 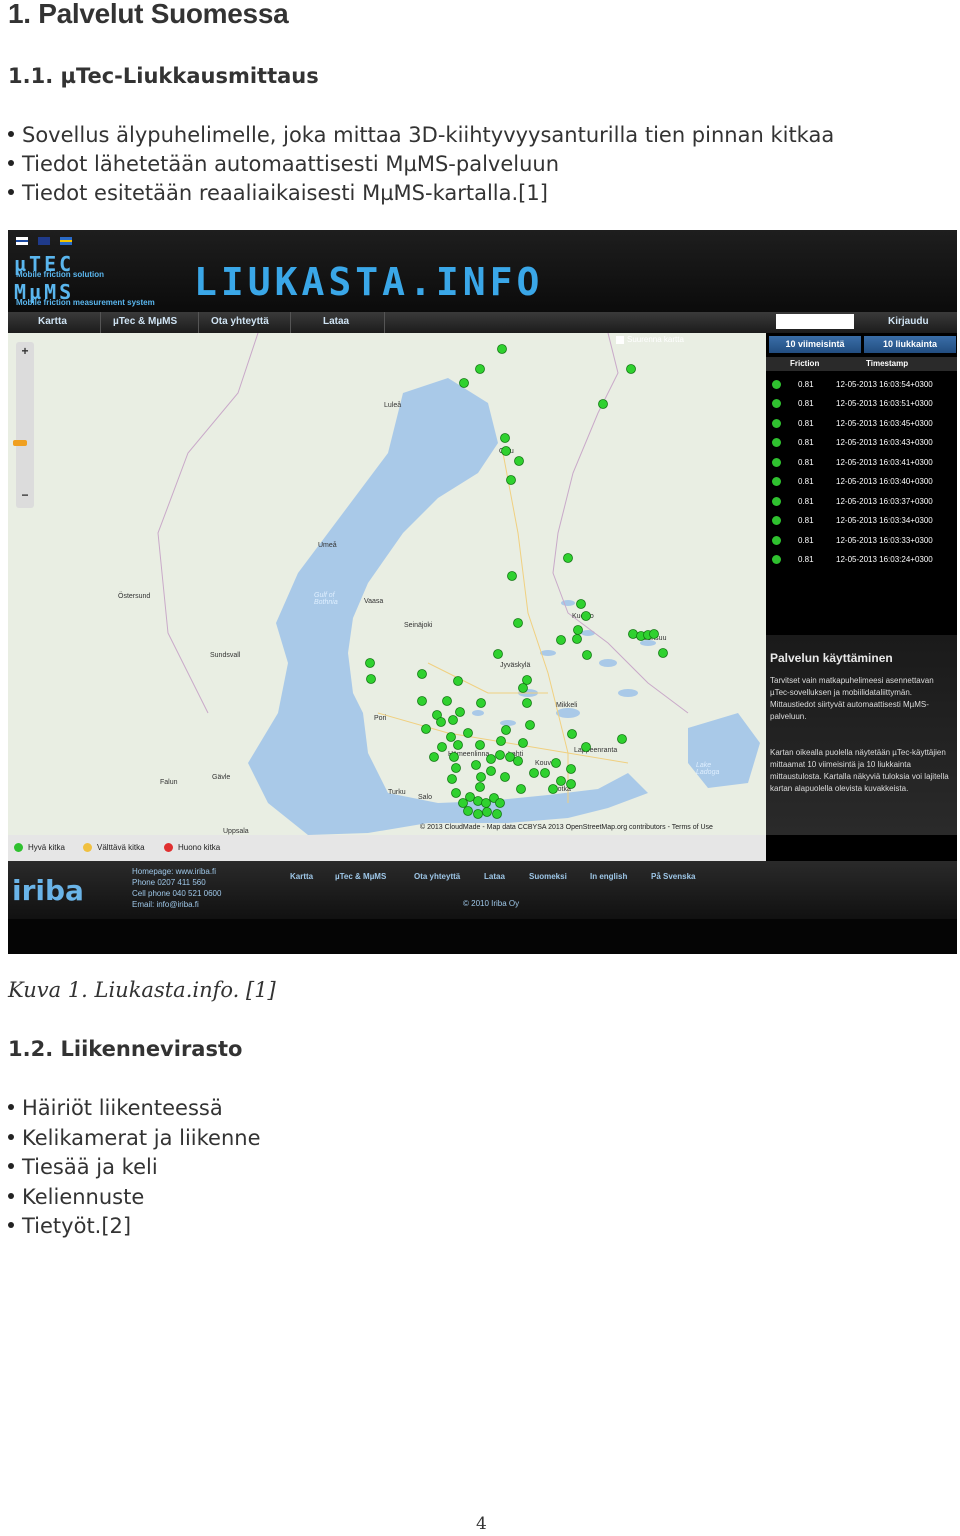 What do you see at coordinates (861, 520) in the screenshot?
I see `table-row: 0.81 12-05-2013 16:03:34+0300` at bounding box center [861, 520].